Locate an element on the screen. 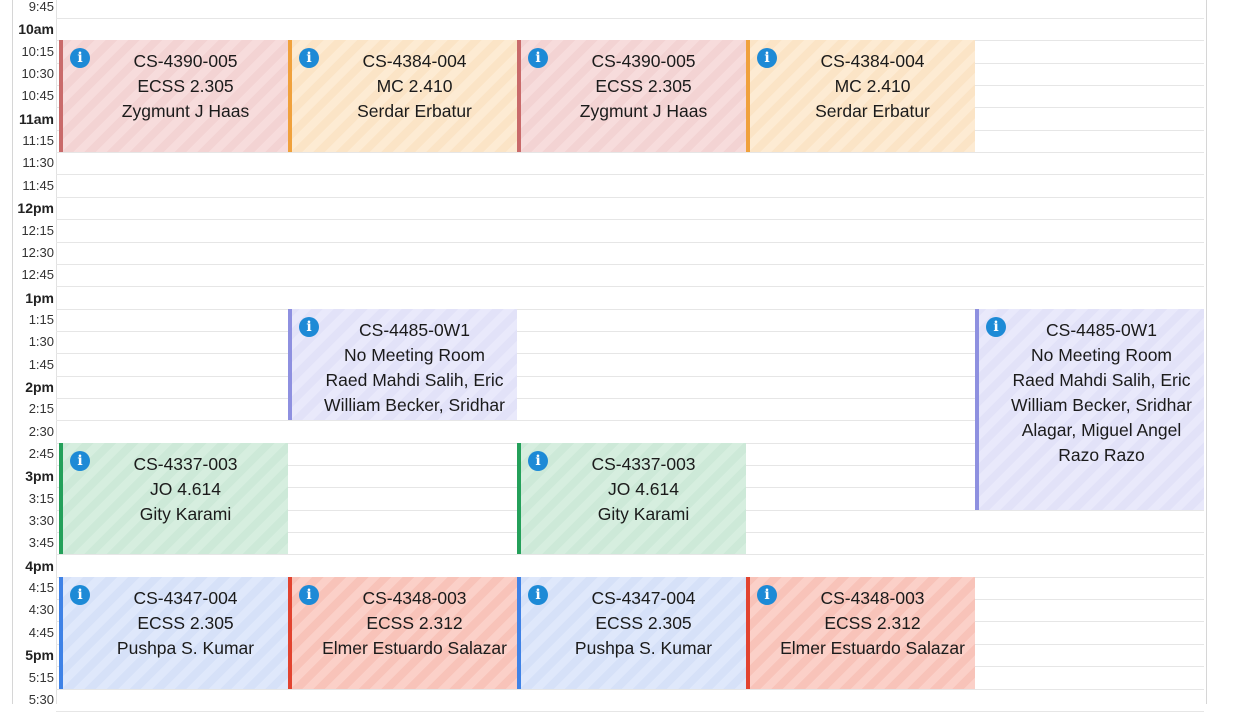  time-slot-label: 5pm is located at coordinates (39, 655).